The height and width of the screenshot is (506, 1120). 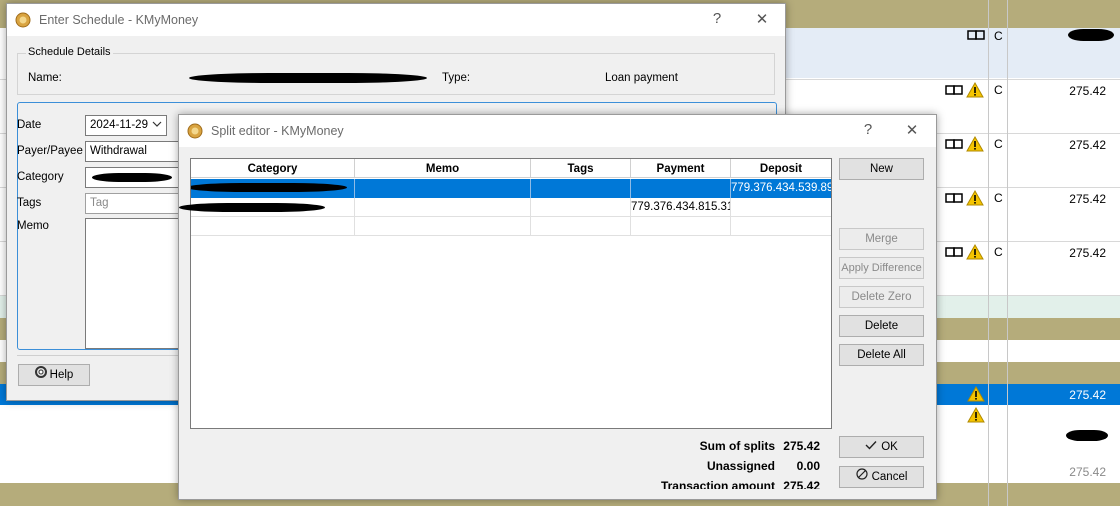 I want to click on column-header-category: Category, so click(x=273, y=168).